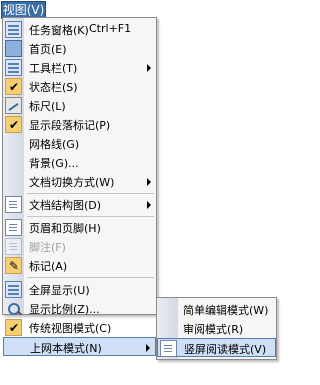 Image resolution: width=320 pixels, height=385 pixels. Describe the element at coordinates (72, 182) in the screenshot. I see `menu-item-label: 文档切换方式(W)` at that location.